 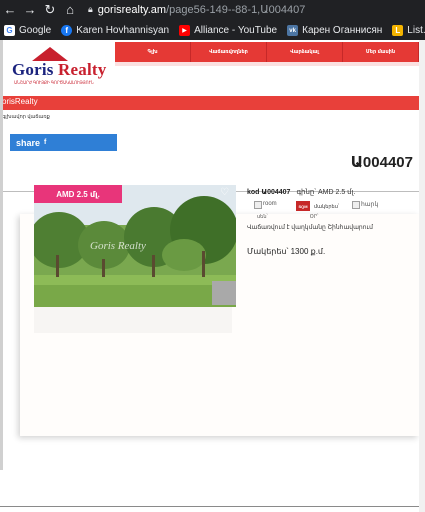 What do you see at coordinates (416, 30) in the screenshot?
I see `bookmark-label: List.am - Հայտարար` at bounding box center [416, 30].